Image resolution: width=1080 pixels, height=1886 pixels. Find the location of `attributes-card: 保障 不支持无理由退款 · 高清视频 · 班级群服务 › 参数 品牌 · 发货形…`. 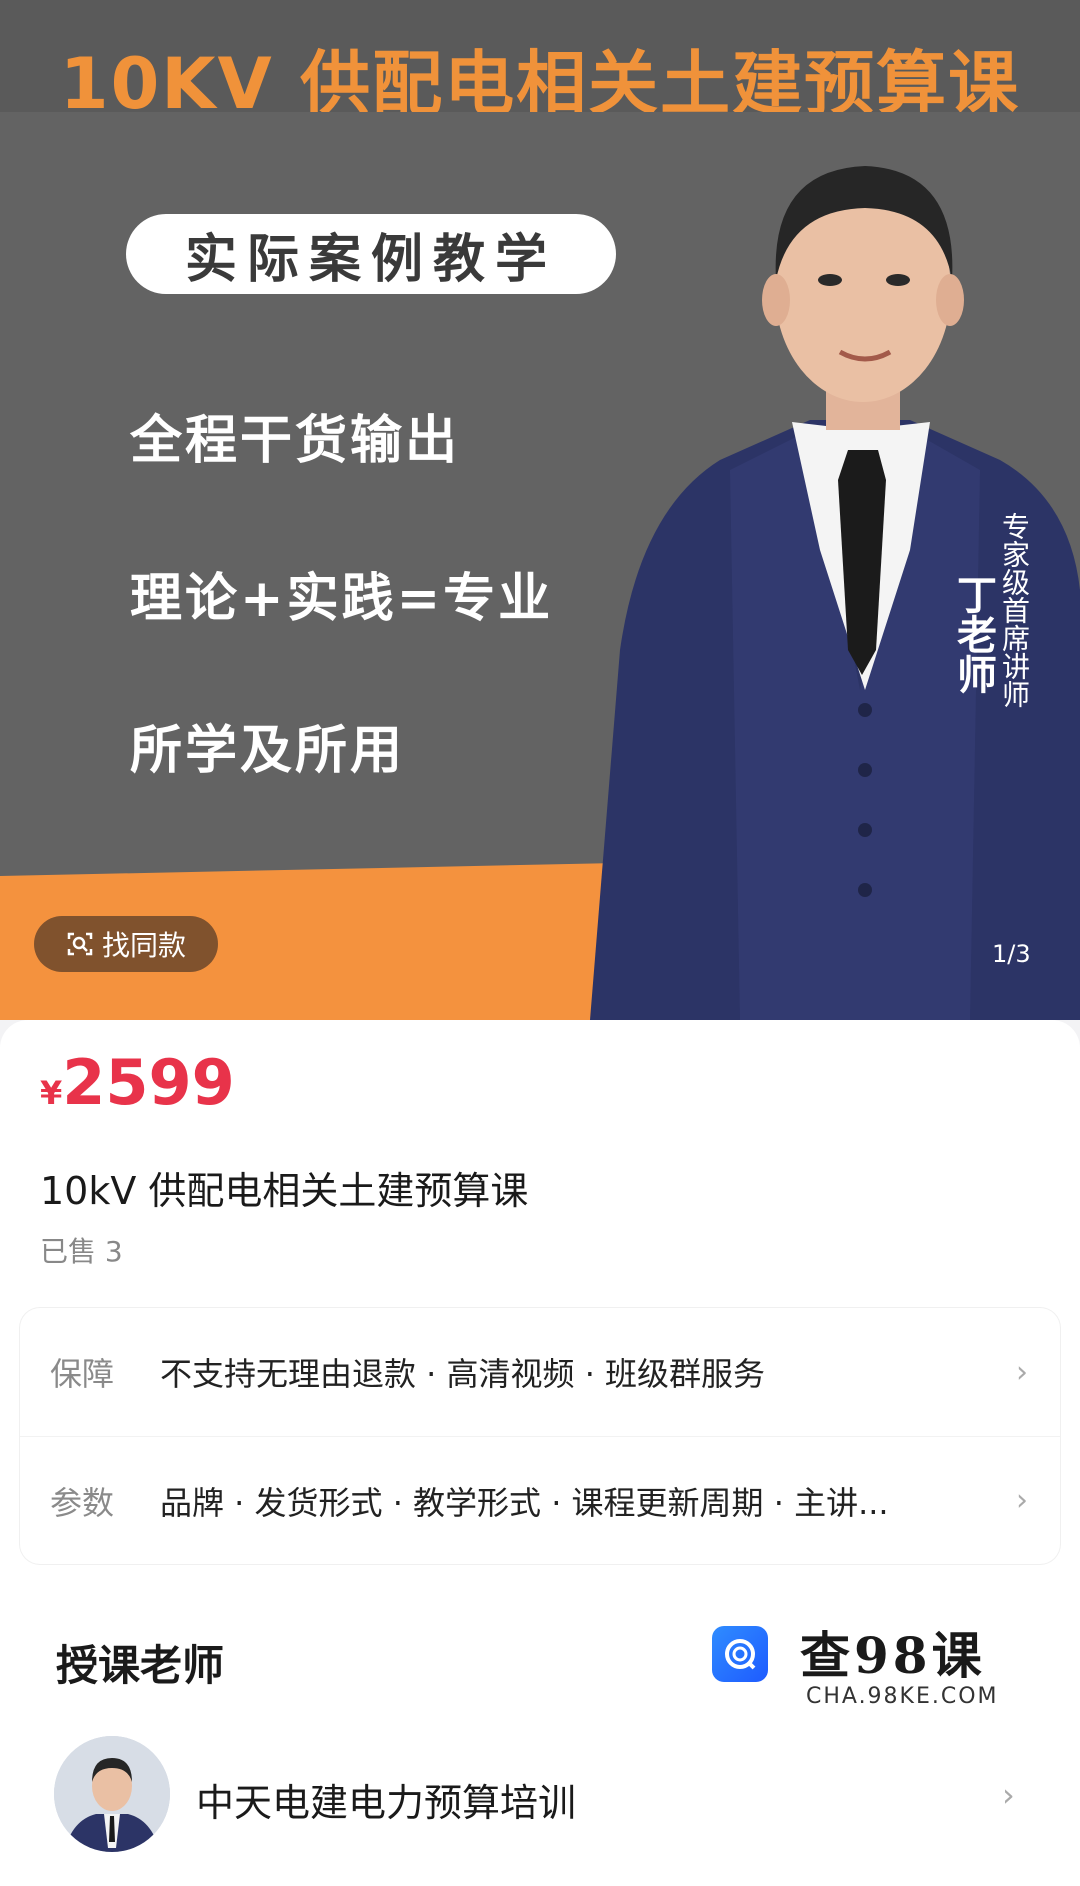

attributes-card: 保障 不支持无理由退款 · 高清视频 · 班级群服务 › 参数 品牌 · 发货形… is located at coordinates (540, 1436).